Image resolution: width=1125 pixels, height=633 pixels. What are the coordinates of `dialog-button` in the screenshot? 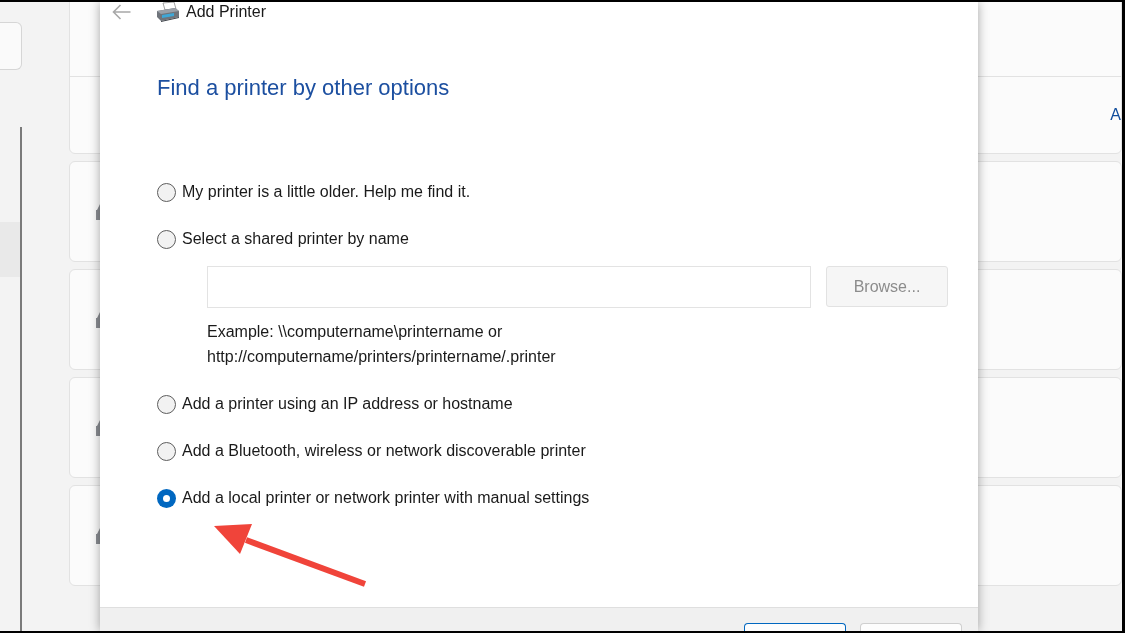 It's located at (795, 627).